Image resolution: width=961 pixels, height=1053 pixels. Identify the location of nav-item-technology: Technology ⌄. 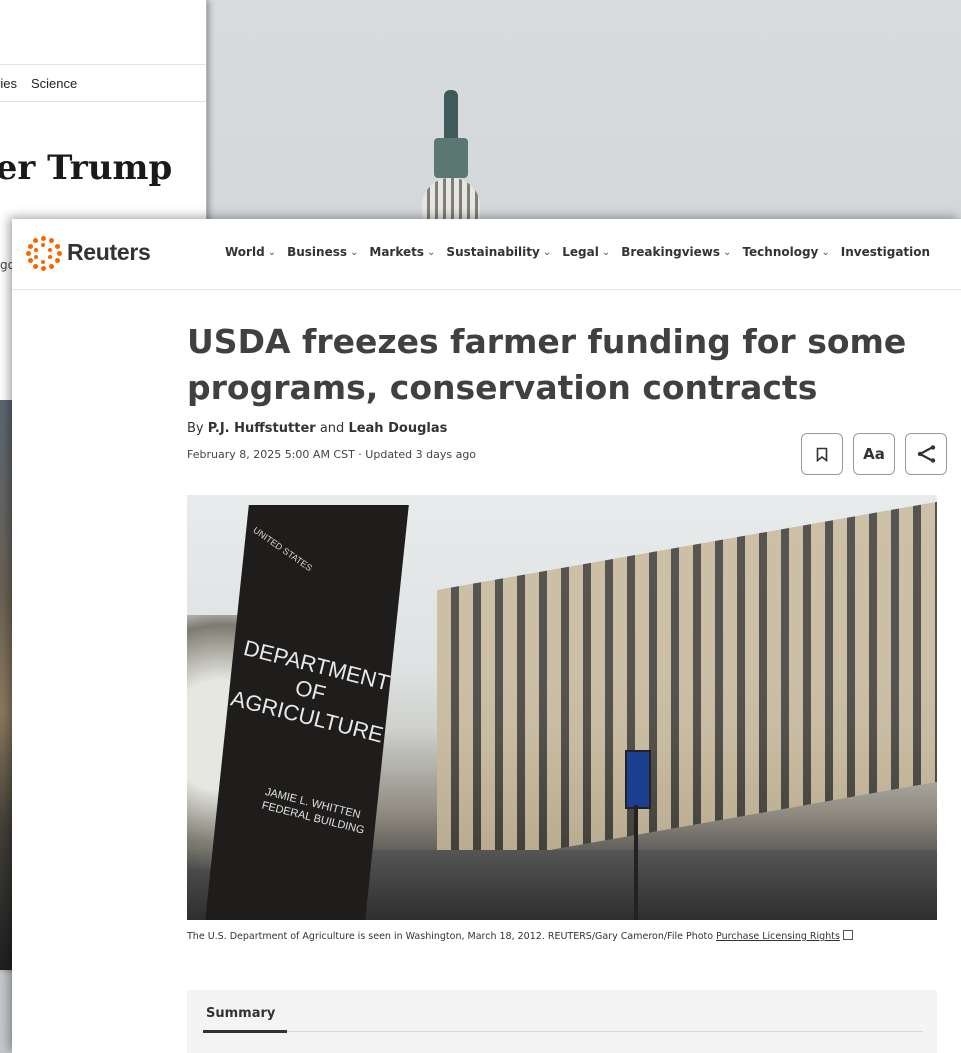
(785, 252).